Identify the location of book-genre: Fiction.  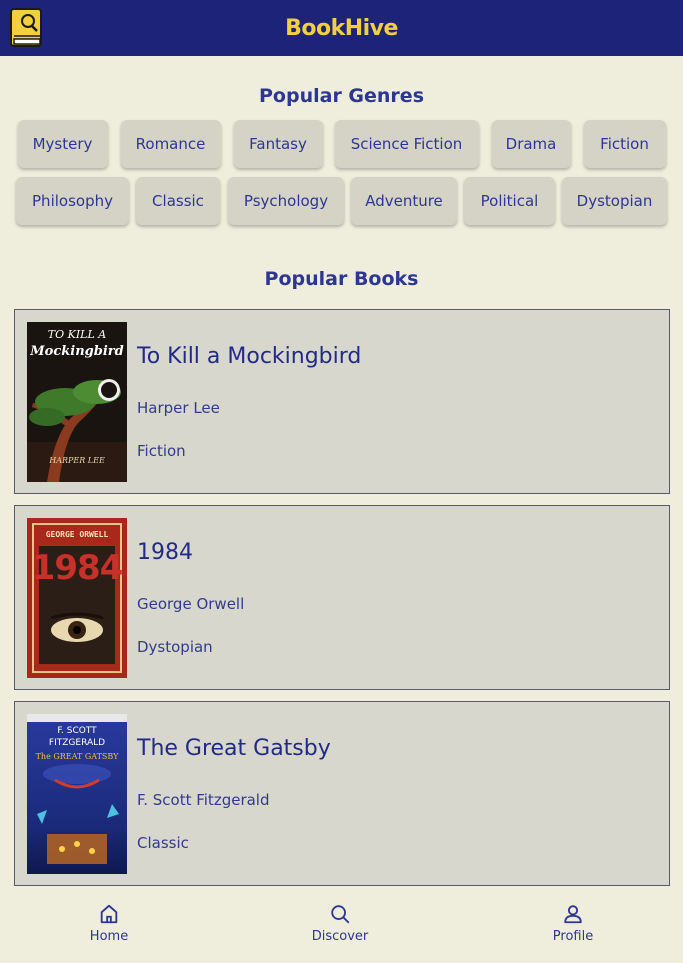
(161, 451).